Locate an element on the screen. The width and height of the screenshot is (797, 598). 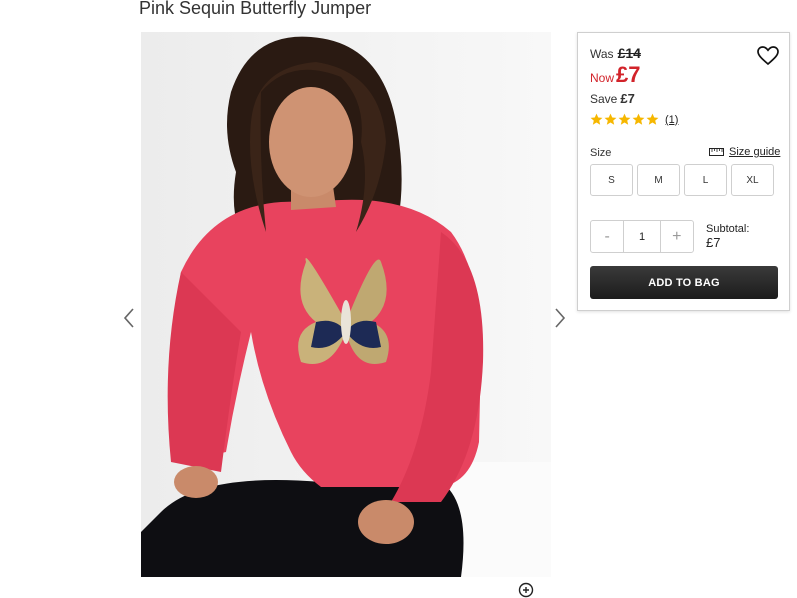
rating-stars: (1) is located at coordinates (634, 119).